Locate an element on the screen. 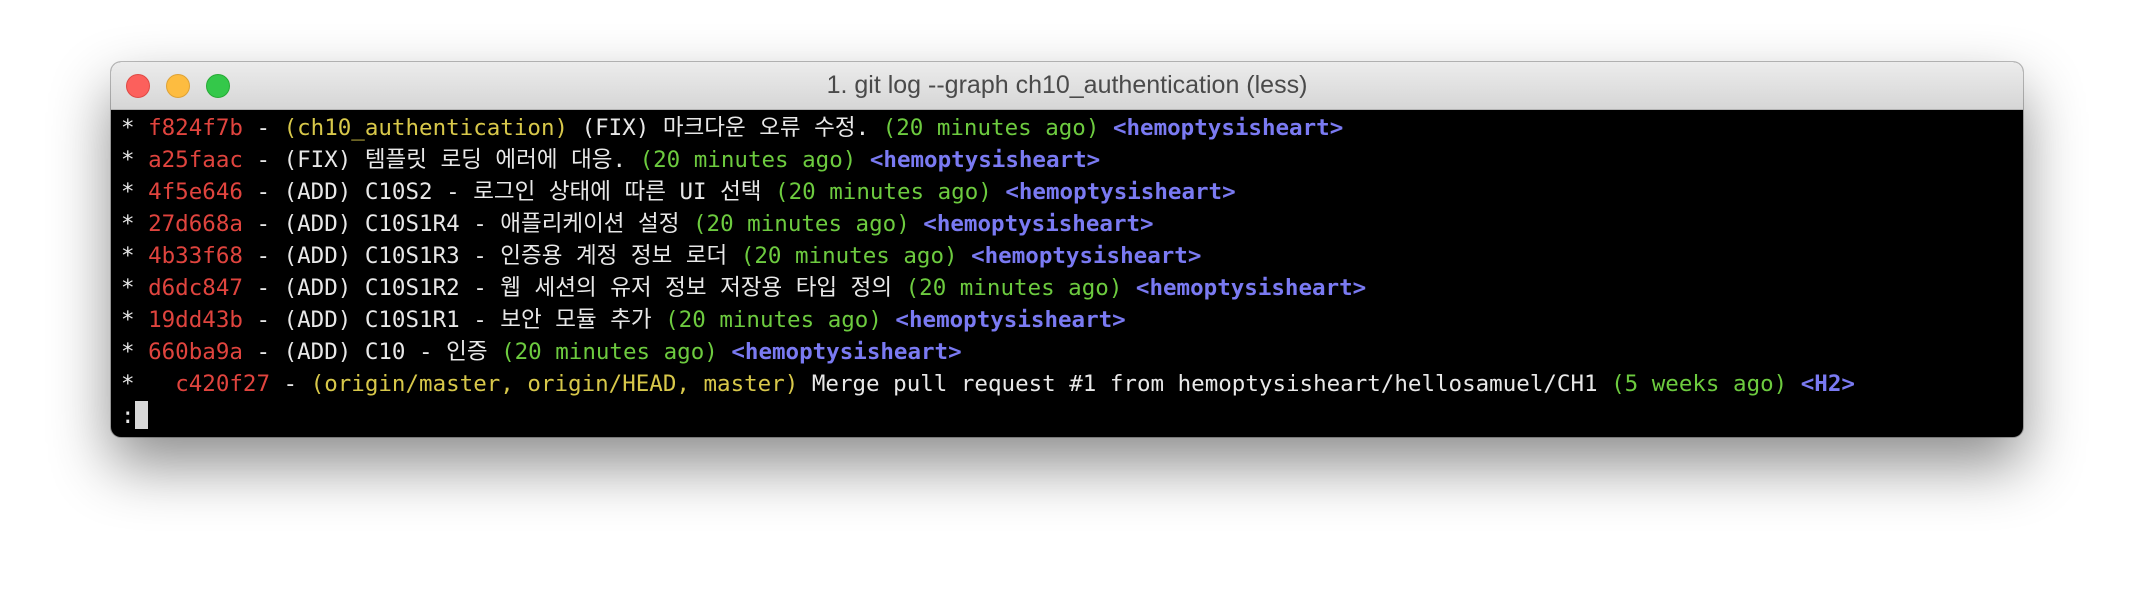 Image resolution: width=2134 pixels, height=598 pixels. commit-message: (ADD) C10S1R4 - 애플리케이션 설정 is located at coordinates (488, 224).